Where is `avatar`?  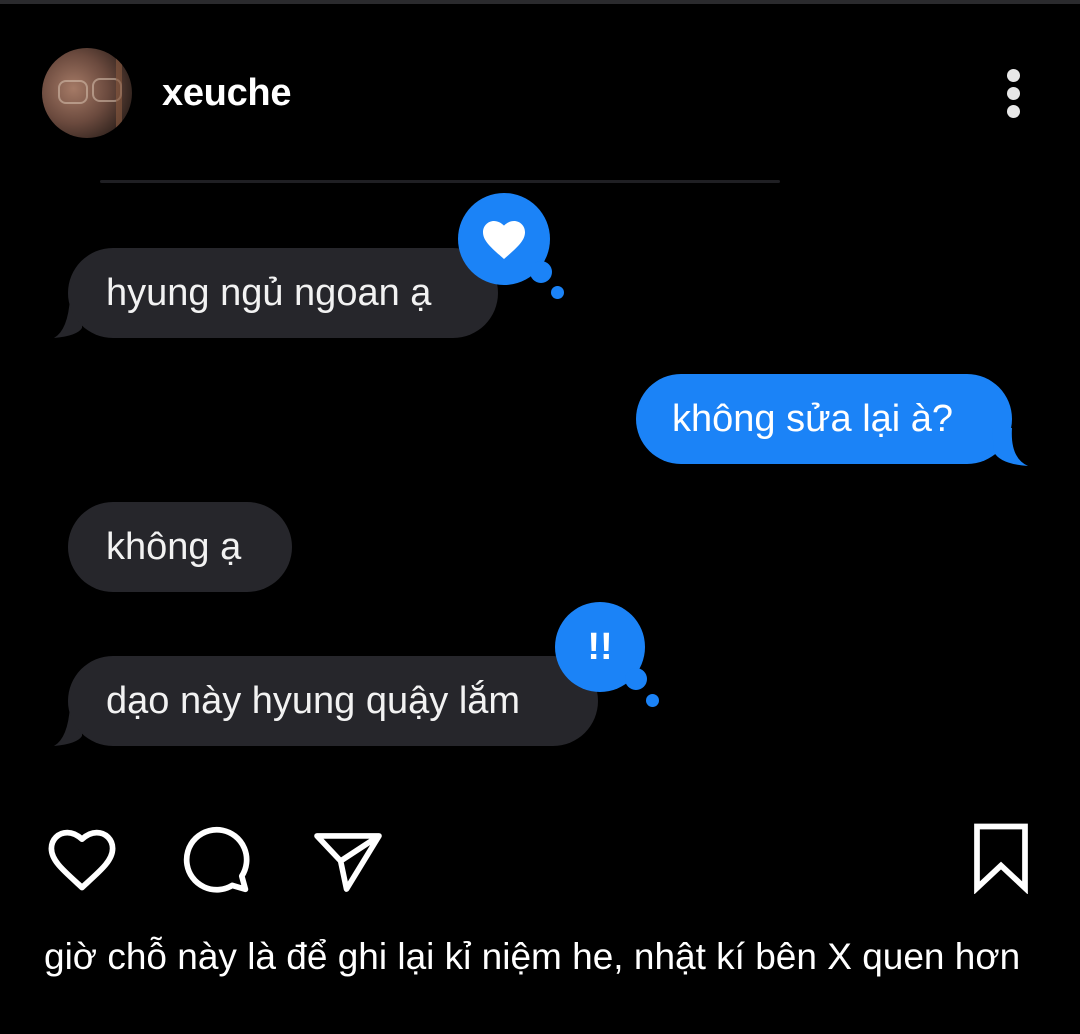
avatar is located at coordinates (87, 93).